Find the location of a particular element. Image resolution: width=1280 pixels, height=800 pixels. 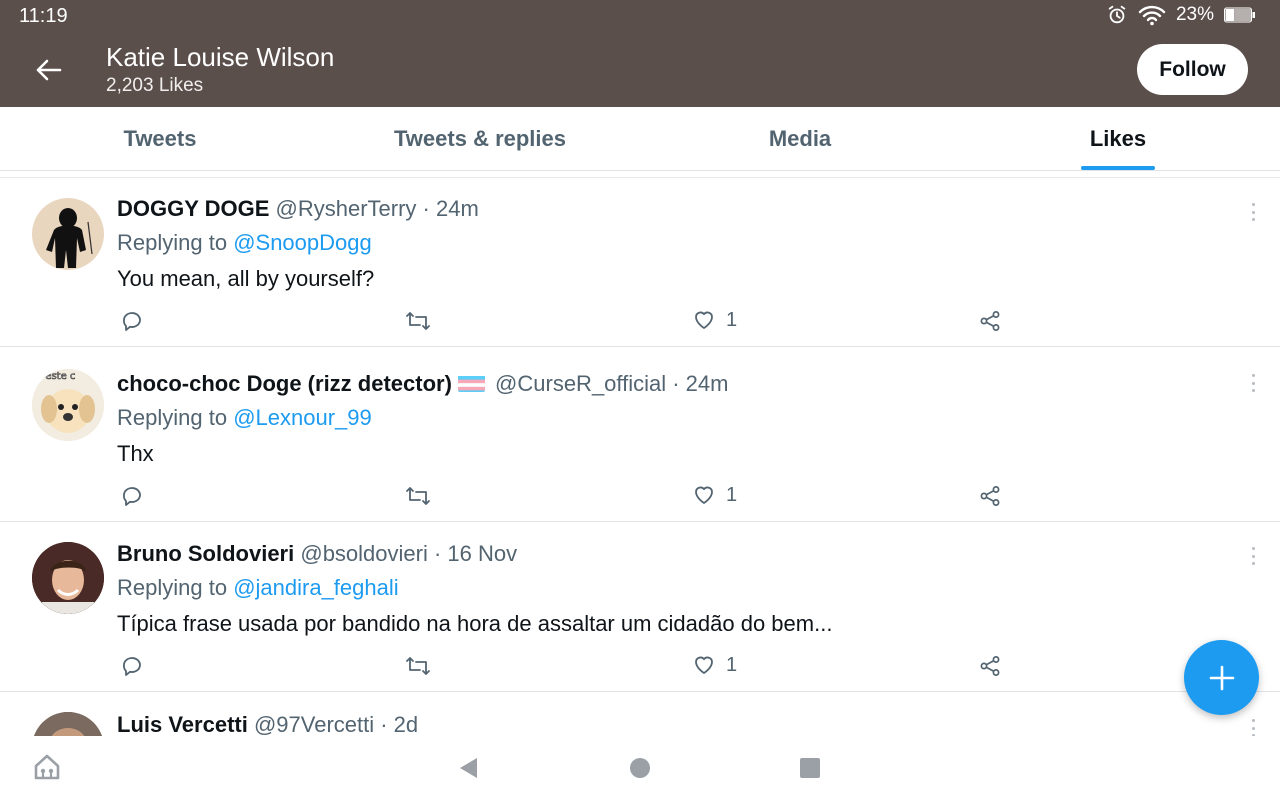

replying-to: Replying to @jandira_feghali is located at coordinates (258, 588).